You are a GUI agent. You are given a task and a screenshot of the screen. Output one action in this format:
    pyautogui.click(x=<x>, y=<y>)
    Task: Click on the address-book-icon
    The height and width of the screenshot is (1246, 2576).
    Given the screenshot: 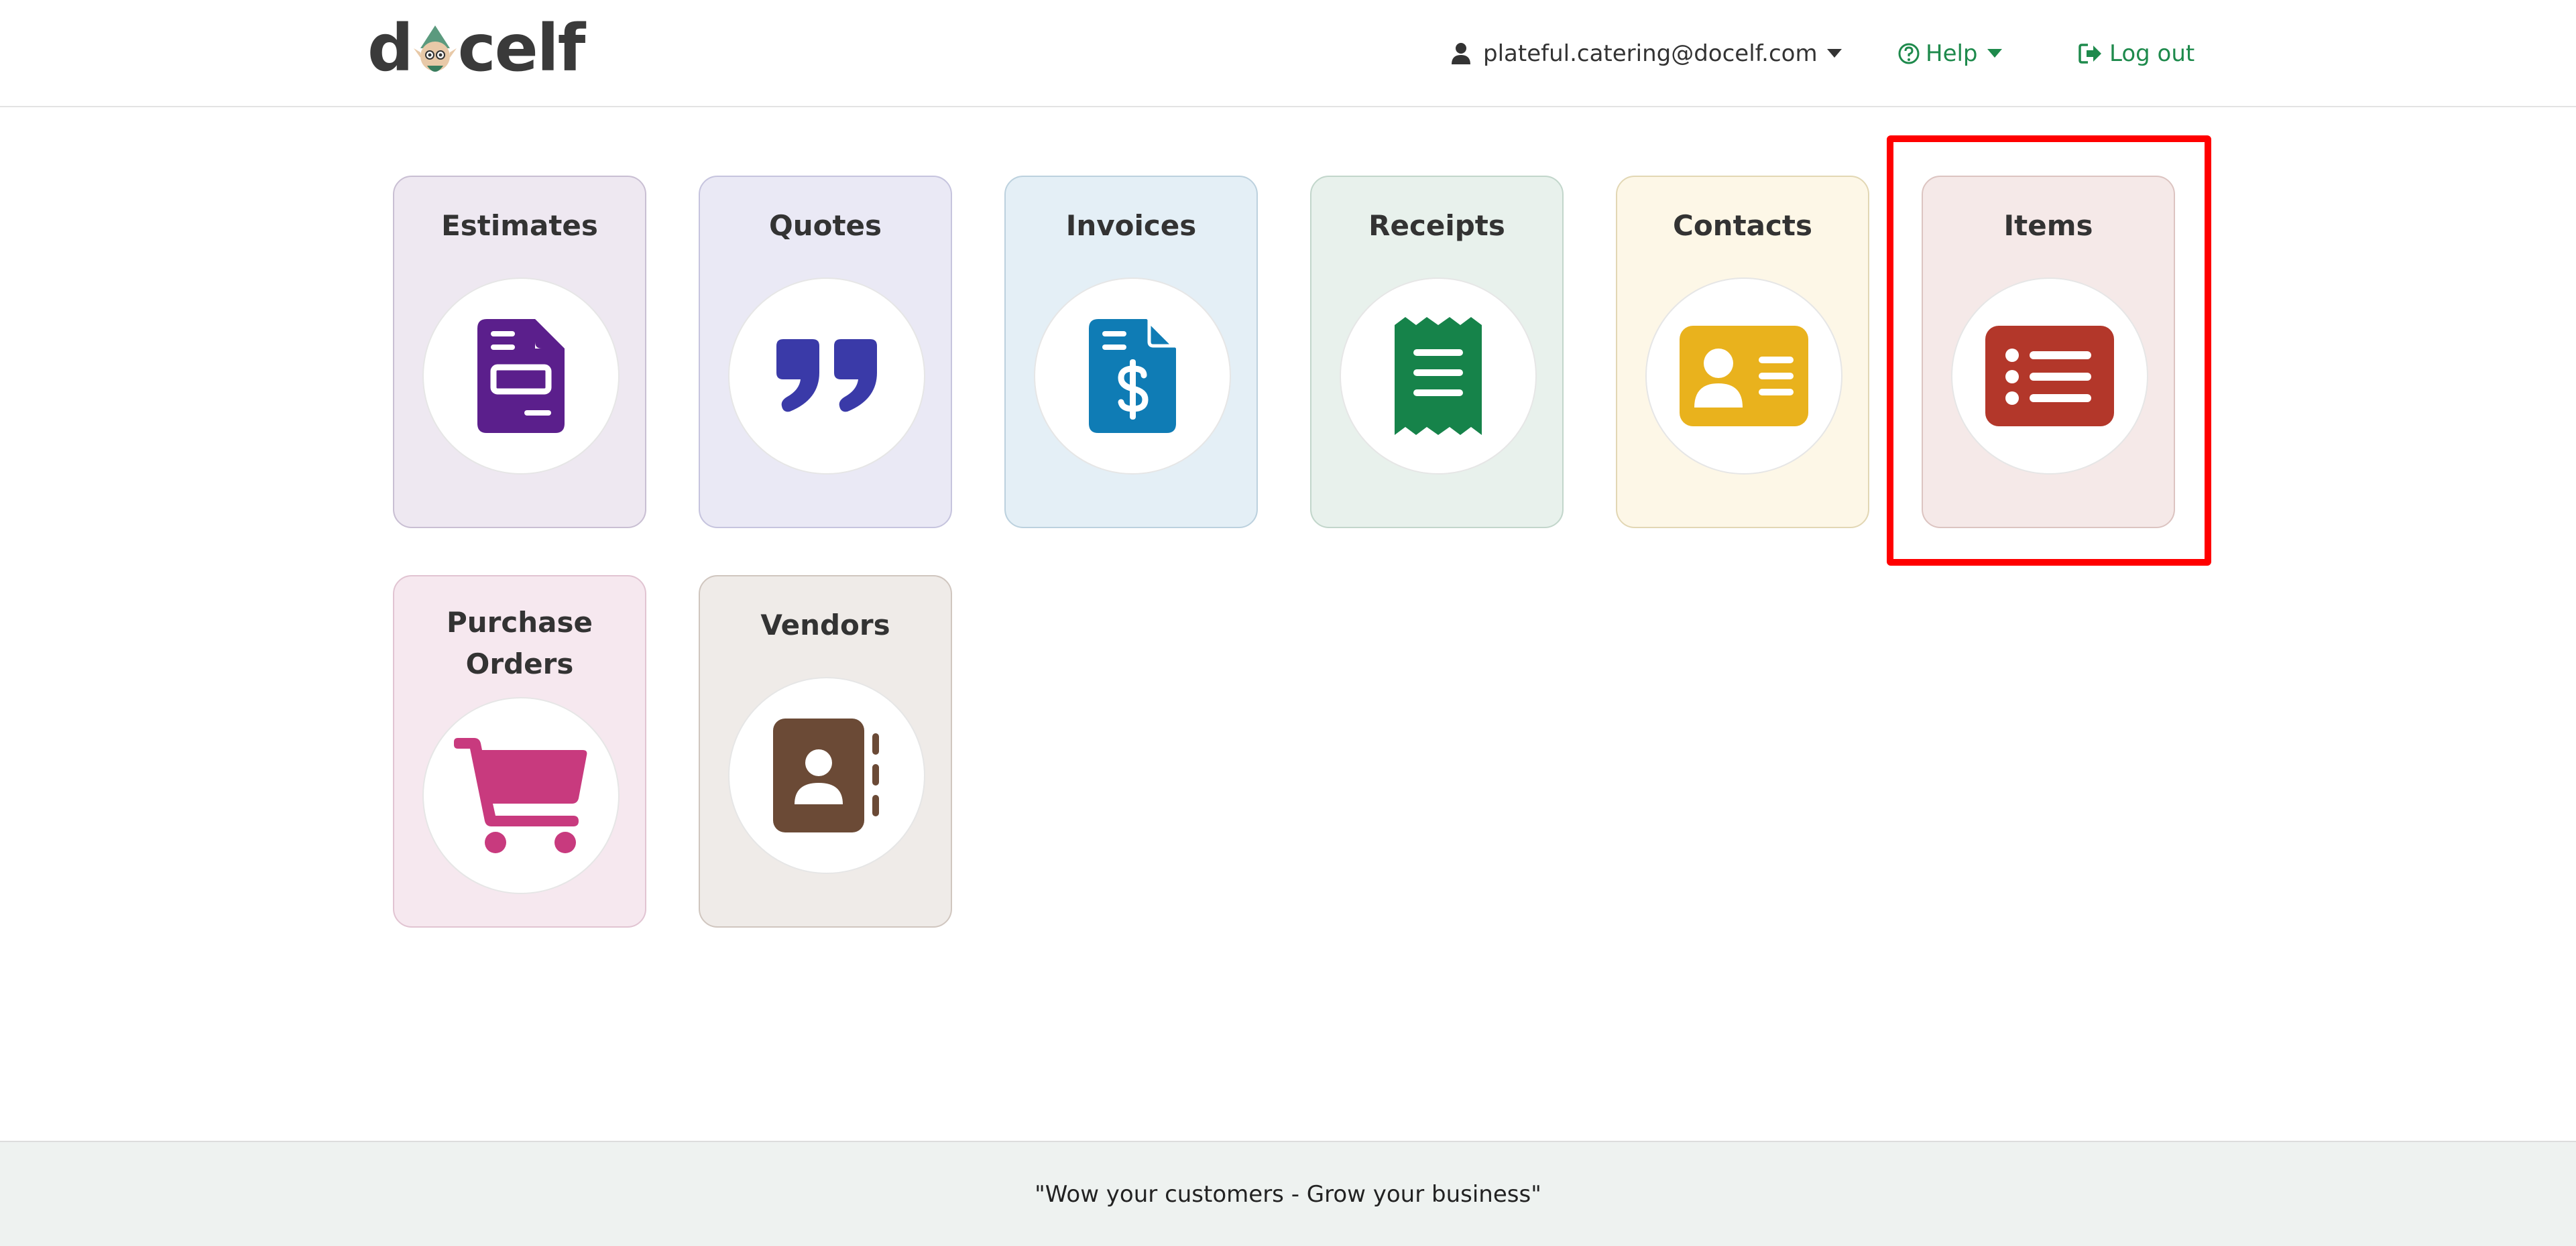 What is the action you would take?
    pyautogui.click(x=826, y=775)
    